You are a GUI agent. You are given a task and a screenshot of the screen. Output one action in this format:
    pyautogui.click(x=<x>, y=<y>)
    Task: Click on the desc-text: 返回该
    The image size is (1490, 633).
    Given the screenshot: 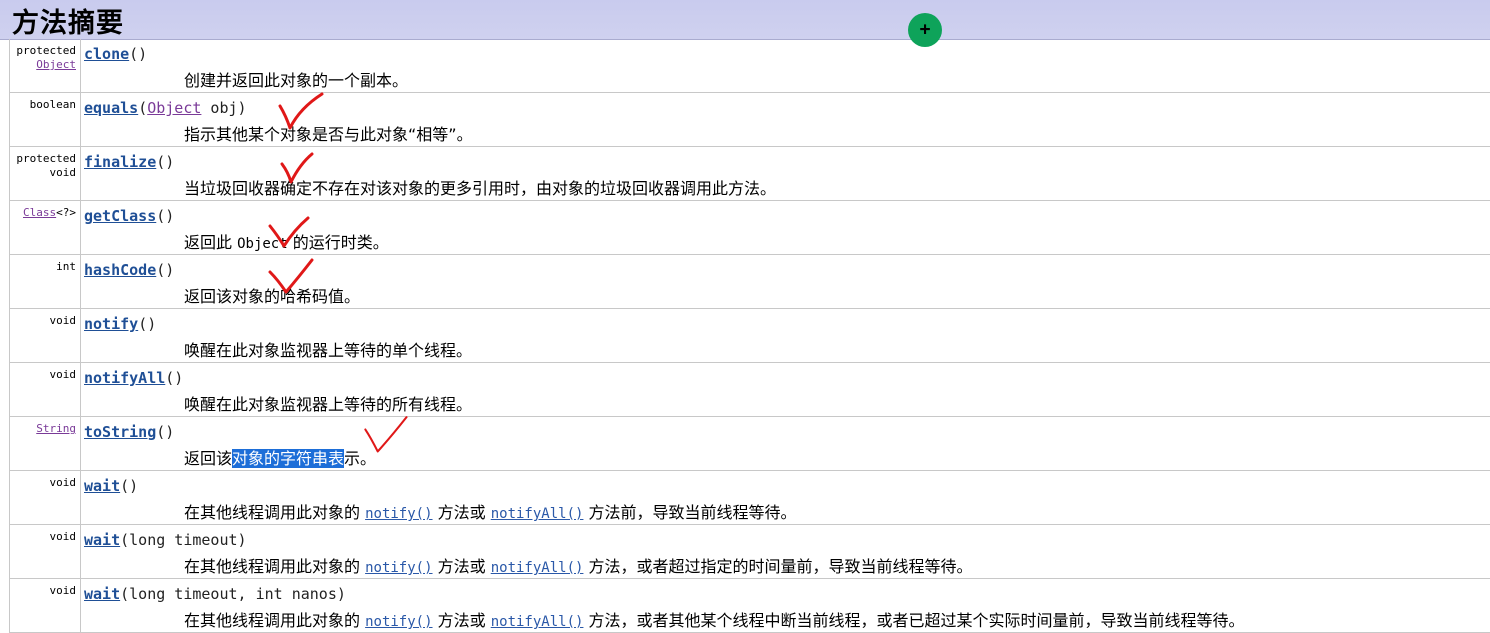 What is the action you would take?
    pyautogui.click(x=208, y=458)
    